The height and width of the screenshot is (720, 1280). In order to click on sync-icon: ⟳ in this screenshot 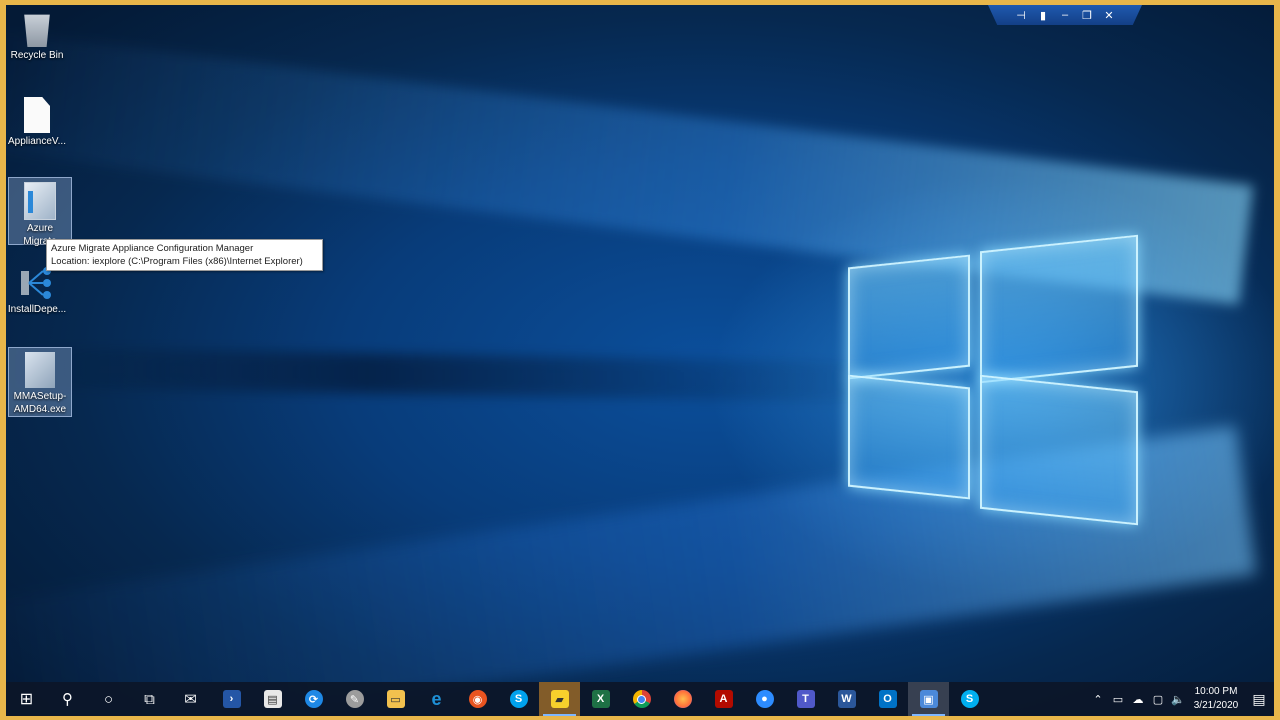, I will do `click(313, 699)`.